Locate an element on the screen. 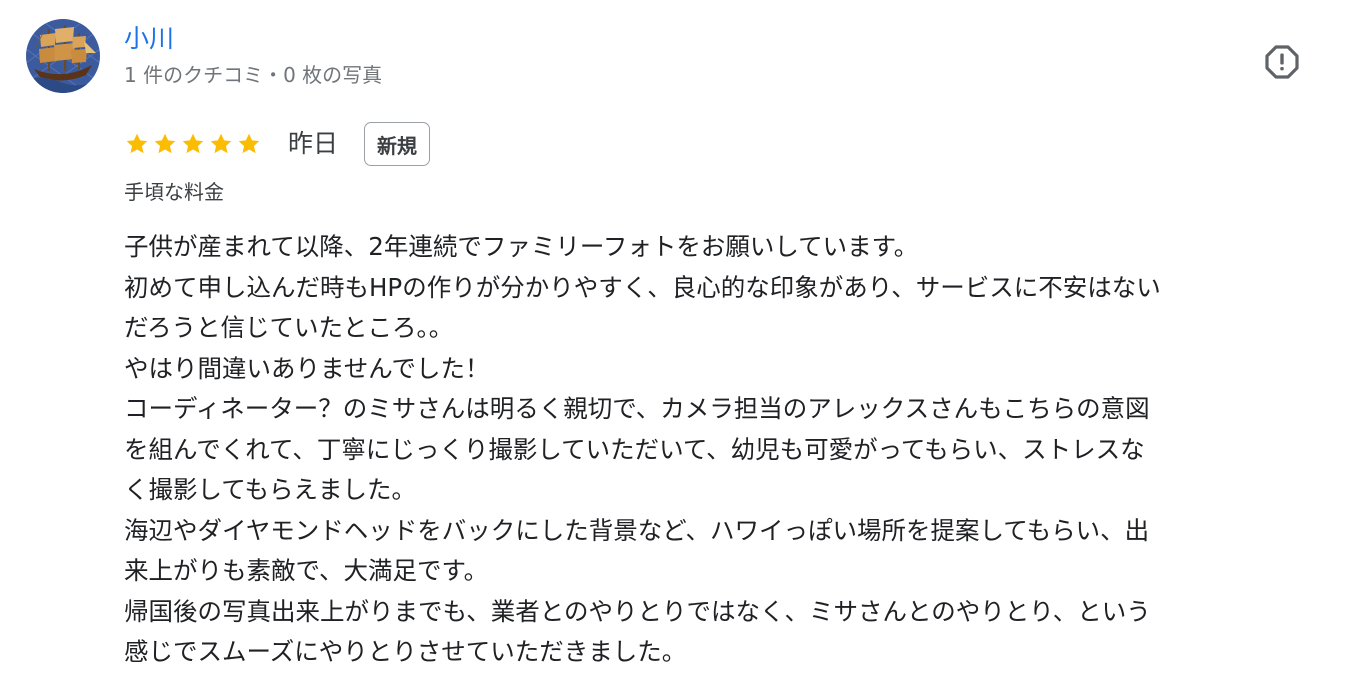 The height and width of the screenshot is (692, 1360). avatar is located at coordinates (63, 56).